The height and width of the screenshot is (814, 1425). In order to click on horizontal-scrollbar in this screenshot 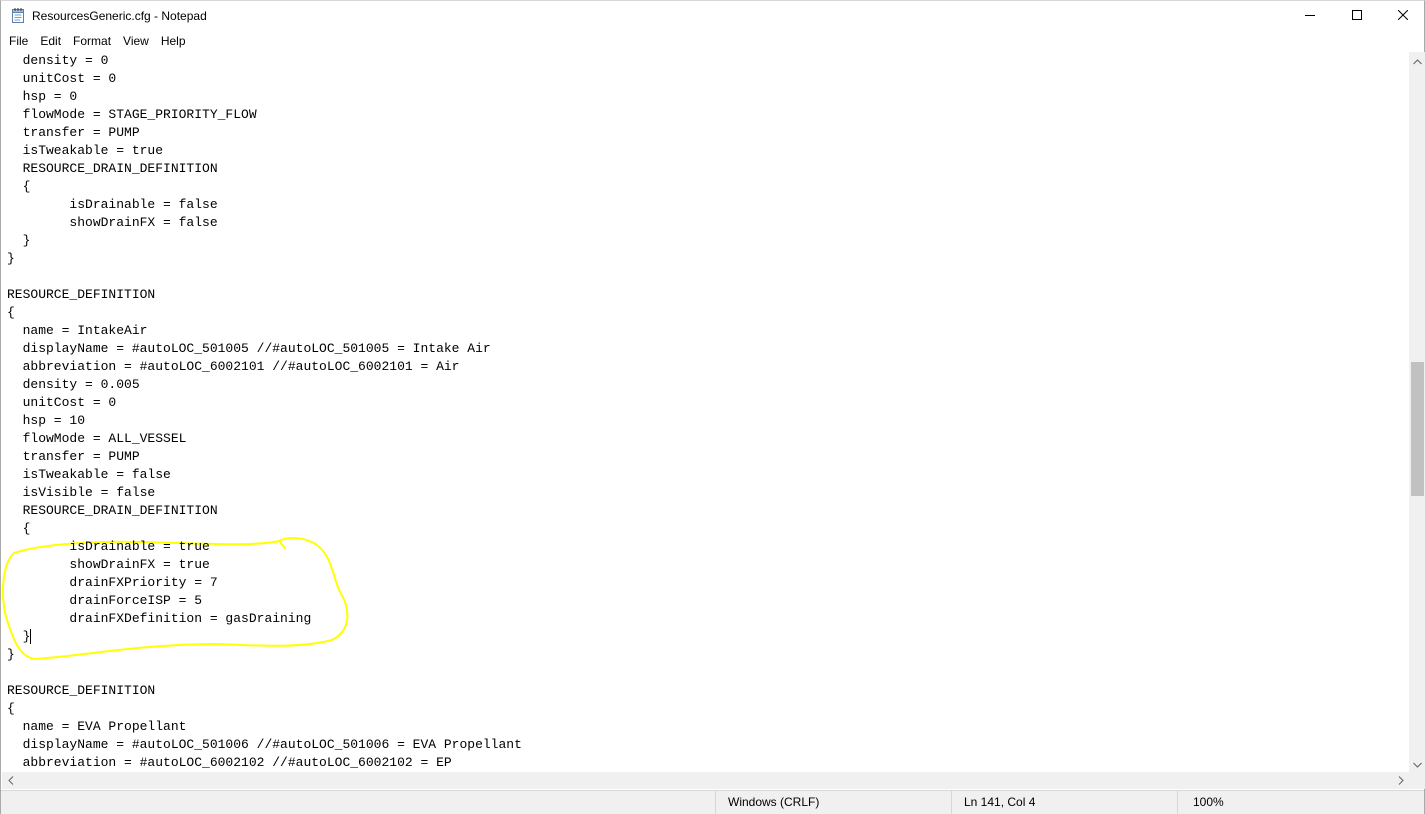, I will do `click(705, 780)`.